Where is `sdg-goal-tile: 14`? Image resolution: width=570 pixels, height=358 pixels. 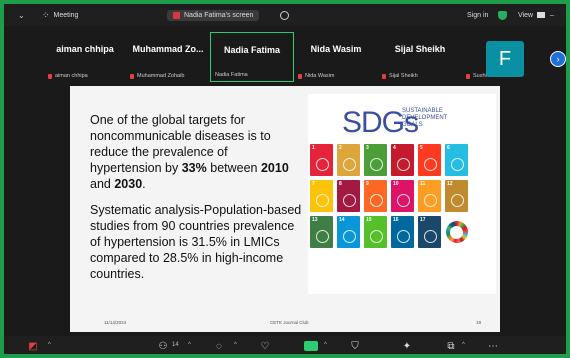 sdg-goal-tile: 14 is located at coordinates (348, 232).